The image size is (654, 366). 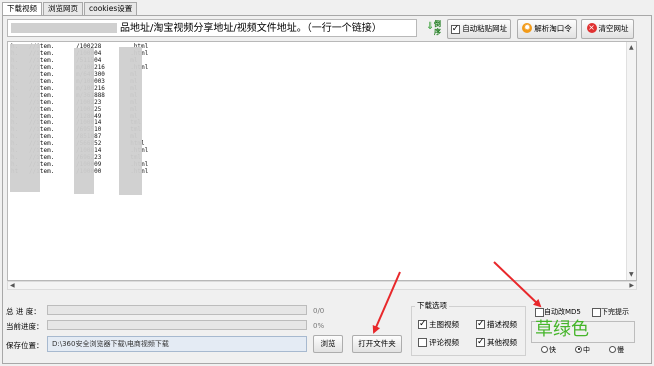 What do you see at coordinates (631, 285) in the screenshot?
I see `scroll-right-icon: ▶` at bounding box center [631, 285].